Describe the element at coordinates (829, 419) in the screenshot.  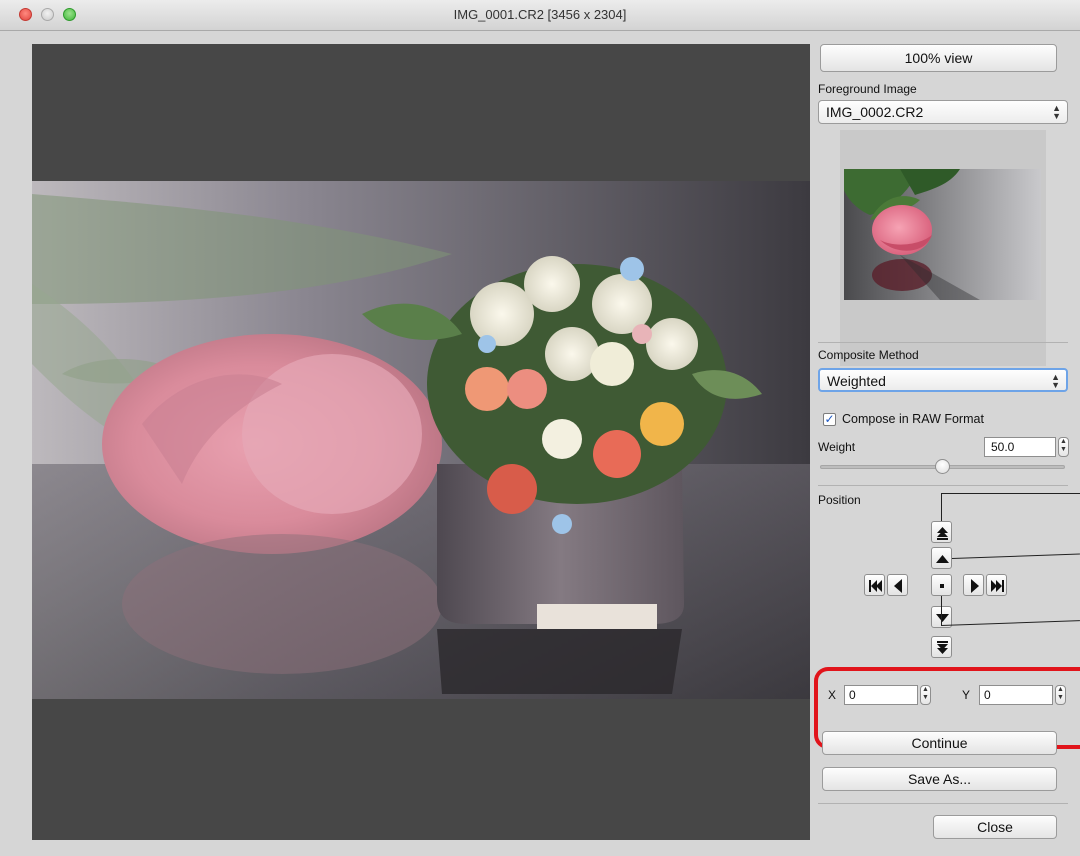
I see `compose-raw-checkbox: ✓` at that location.